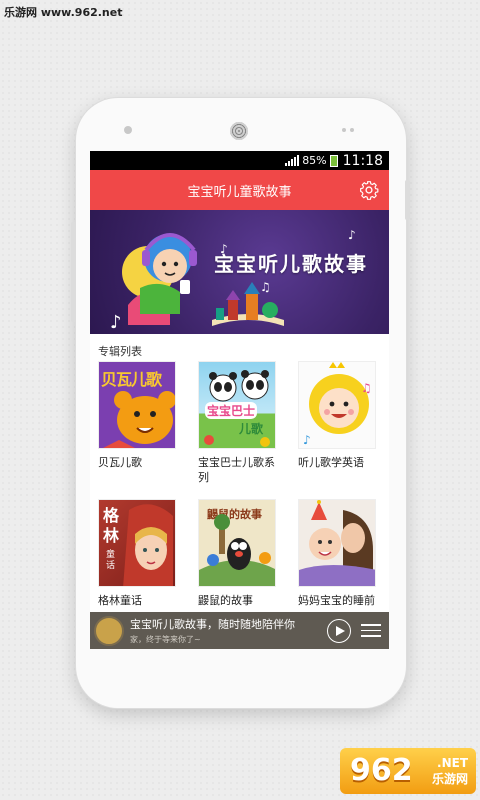  I want to click on site-logo: 962 .NET 乐游网, so click(408, 771).